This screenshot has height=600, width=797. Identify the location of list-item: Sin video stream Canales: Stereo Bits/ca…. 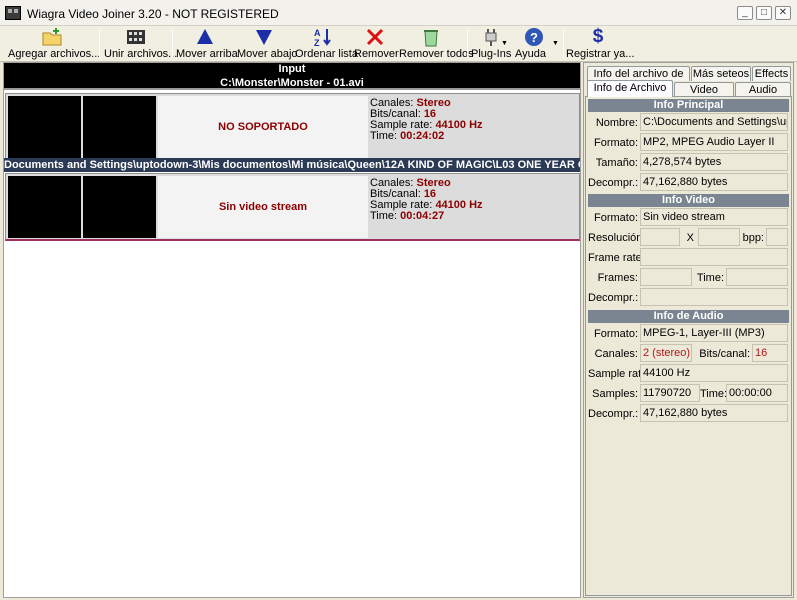
(292, 207).